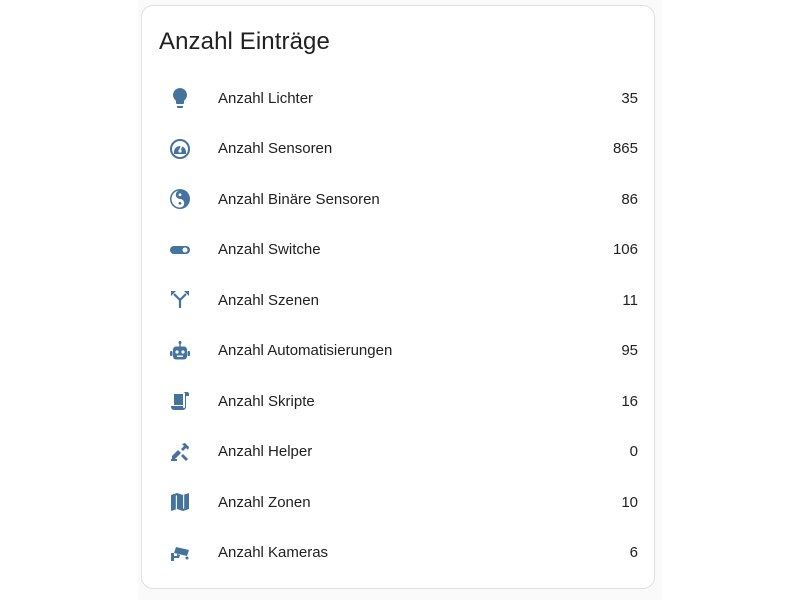 The image size is (800, 600). I want to click on row-helpers: Anzahl Helper 0, so click(398, 452).